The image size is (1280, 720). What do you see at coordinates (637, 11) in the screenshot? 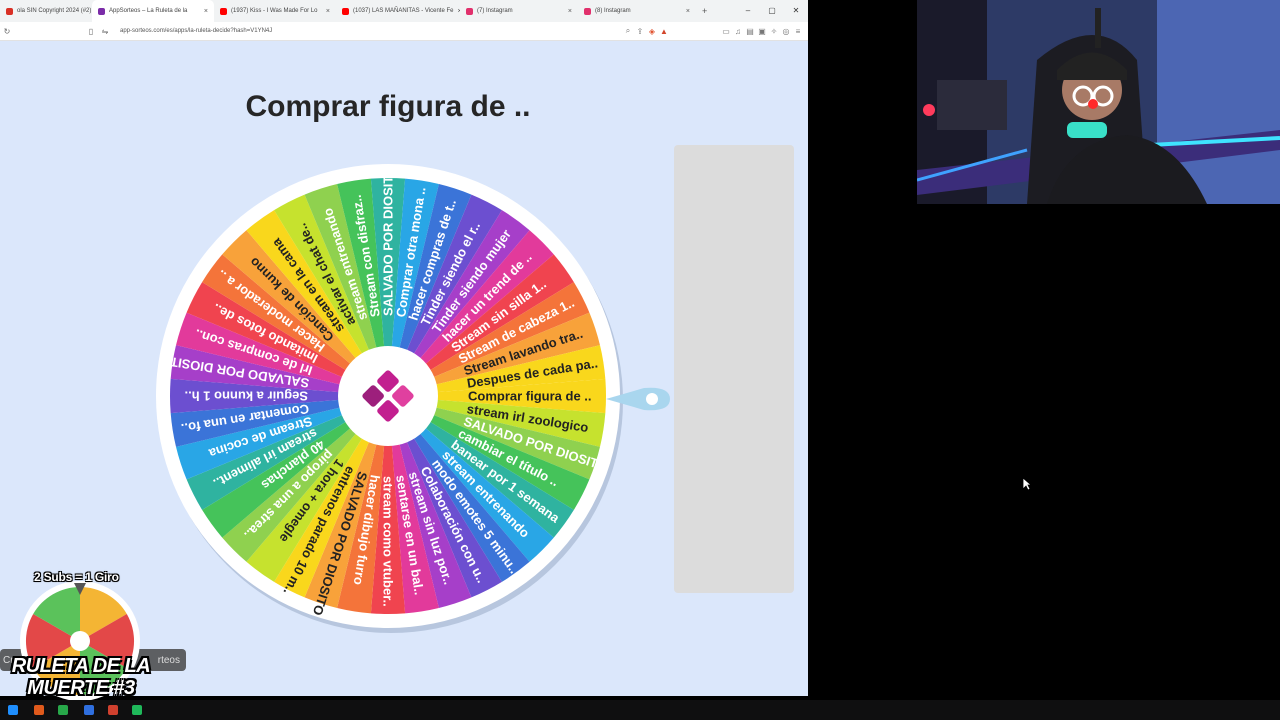
I see `browser-tab: (8) Instagram ×` at bounding box center [637, 11].